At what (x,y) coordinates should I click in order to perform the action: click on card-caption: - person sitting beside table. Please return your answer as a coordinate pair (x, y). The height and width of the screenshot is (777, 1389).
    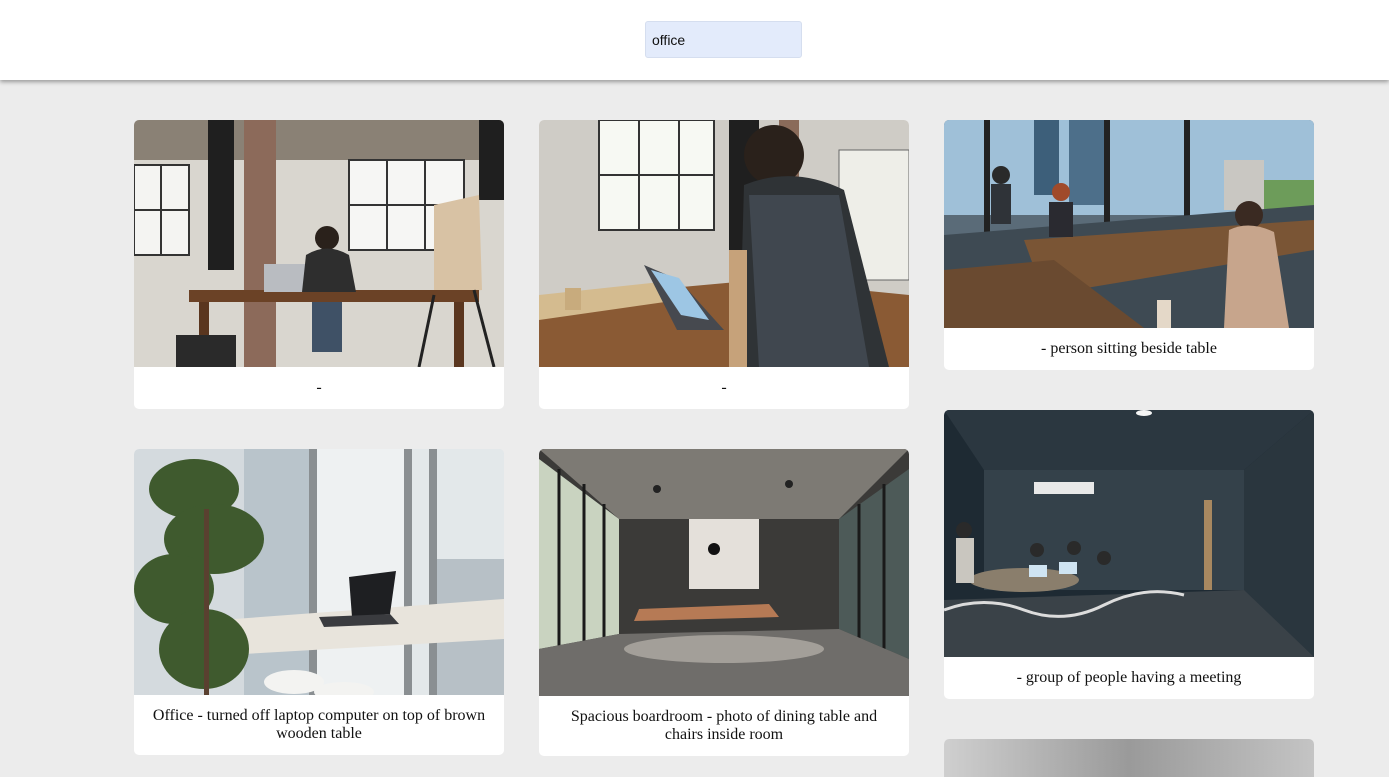
    Looking at the image, I should click on (1129, 348).